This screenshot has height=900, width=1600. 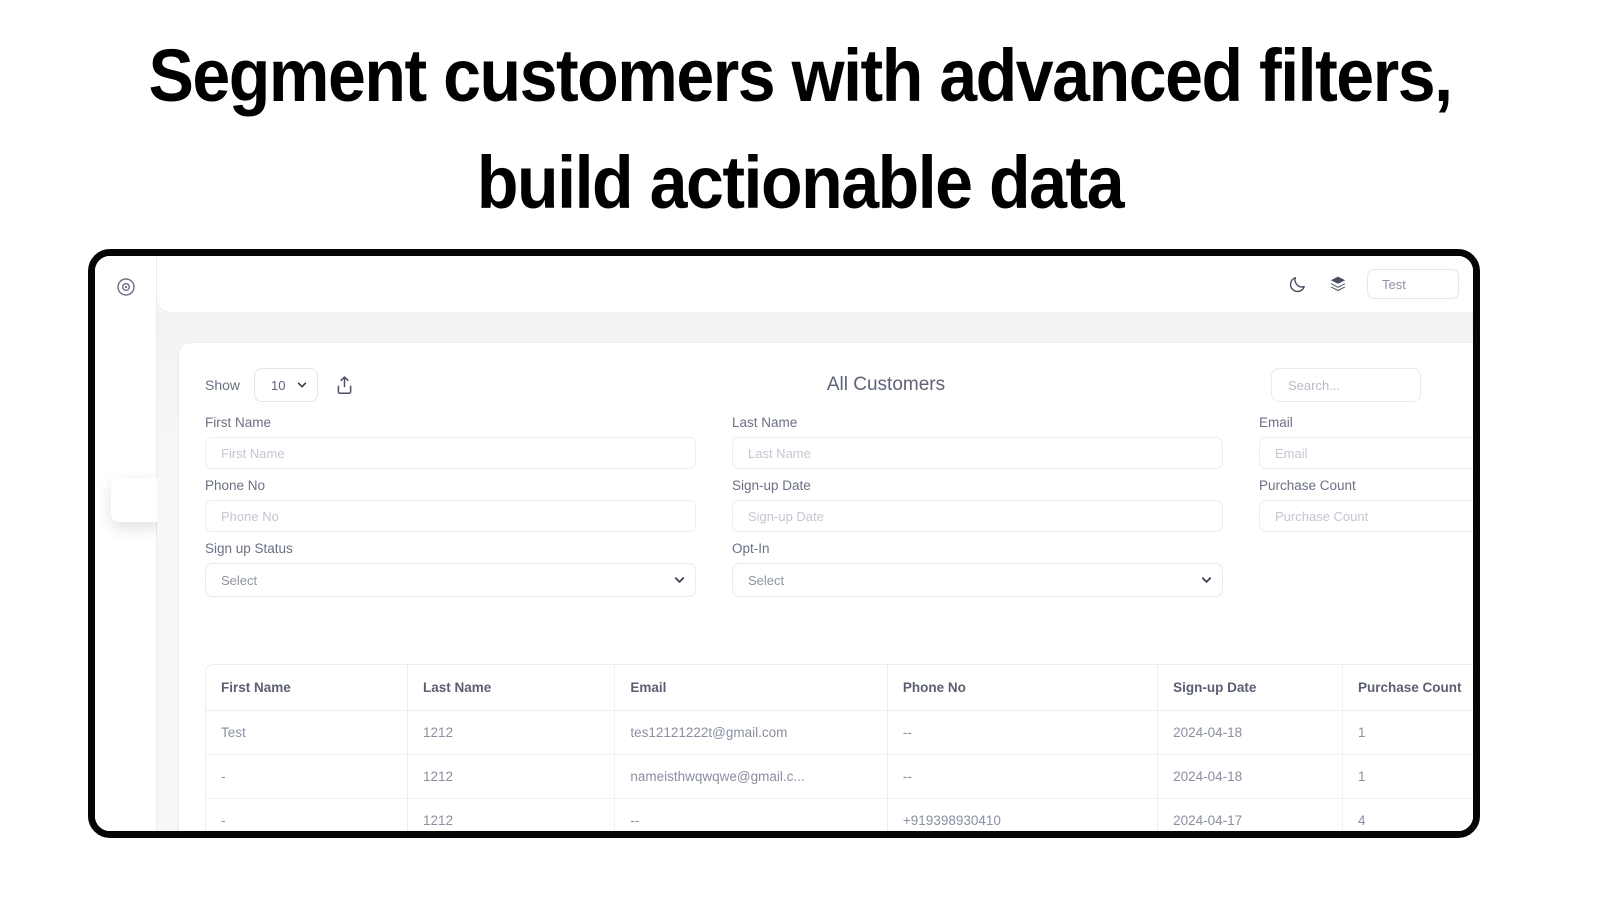 I want to click on opt-in-select: Select, so click(x=977, y=580).